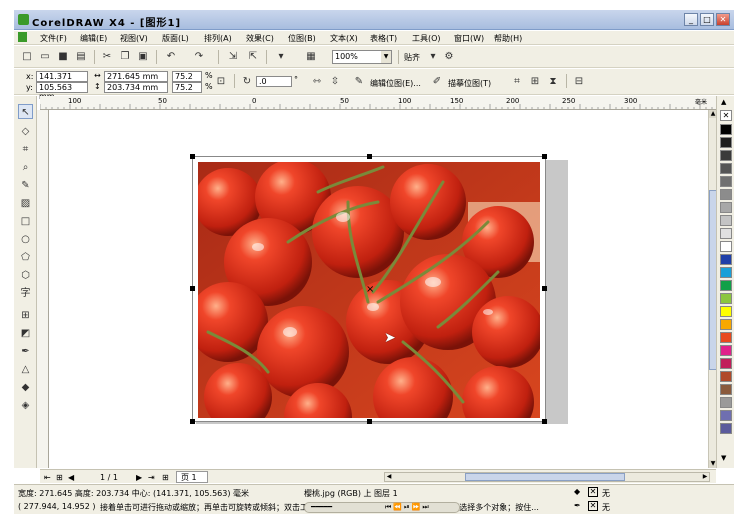 Image resolution: width=750 pixels, height=528 pixels. What do you see at coordinates (321, 507) in the screenshot?
I see `seek-bar-icon: ━━━━━` at bounding box center [321, 507].